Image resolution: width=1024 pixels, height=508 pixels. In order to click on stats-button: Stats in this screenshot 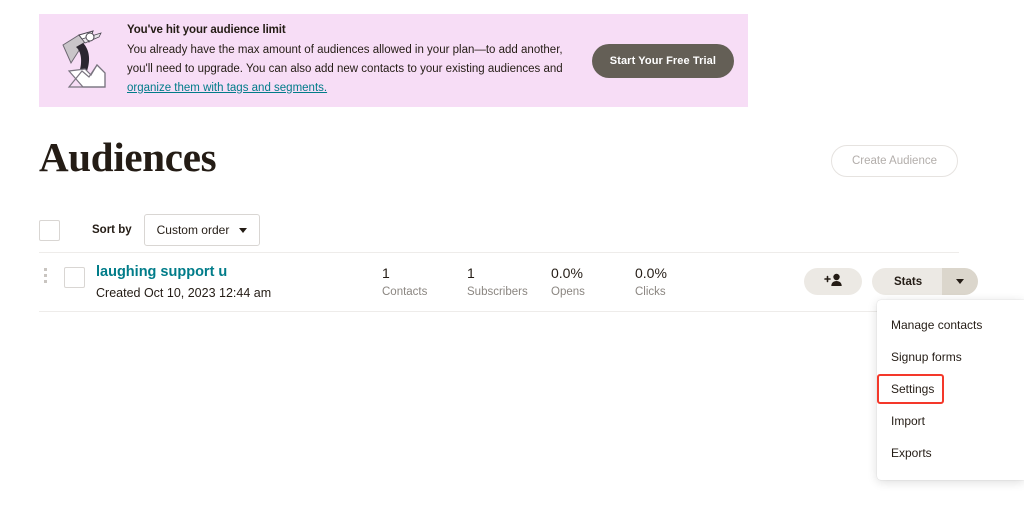, I will do `click(907, 281)`.